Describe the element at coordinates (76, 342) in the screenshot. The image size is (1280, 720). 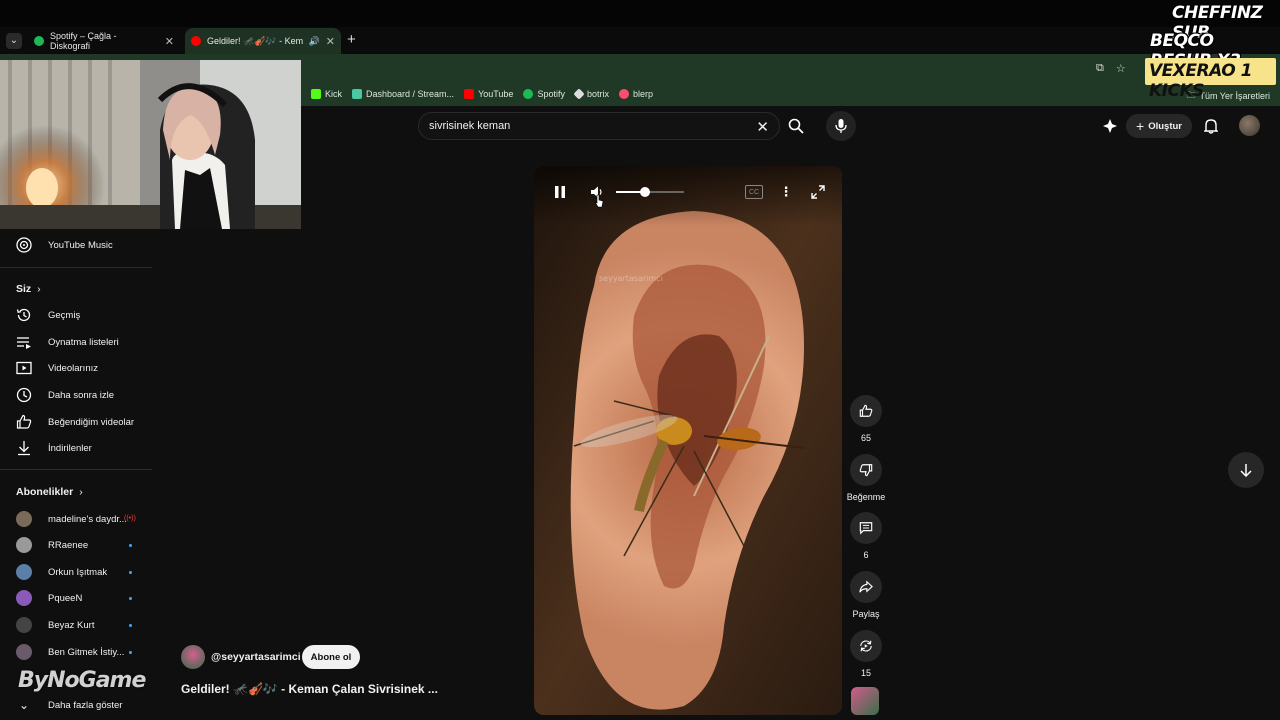
I see `sidebar-item-playlists: Oynatma listeleri` at that location.